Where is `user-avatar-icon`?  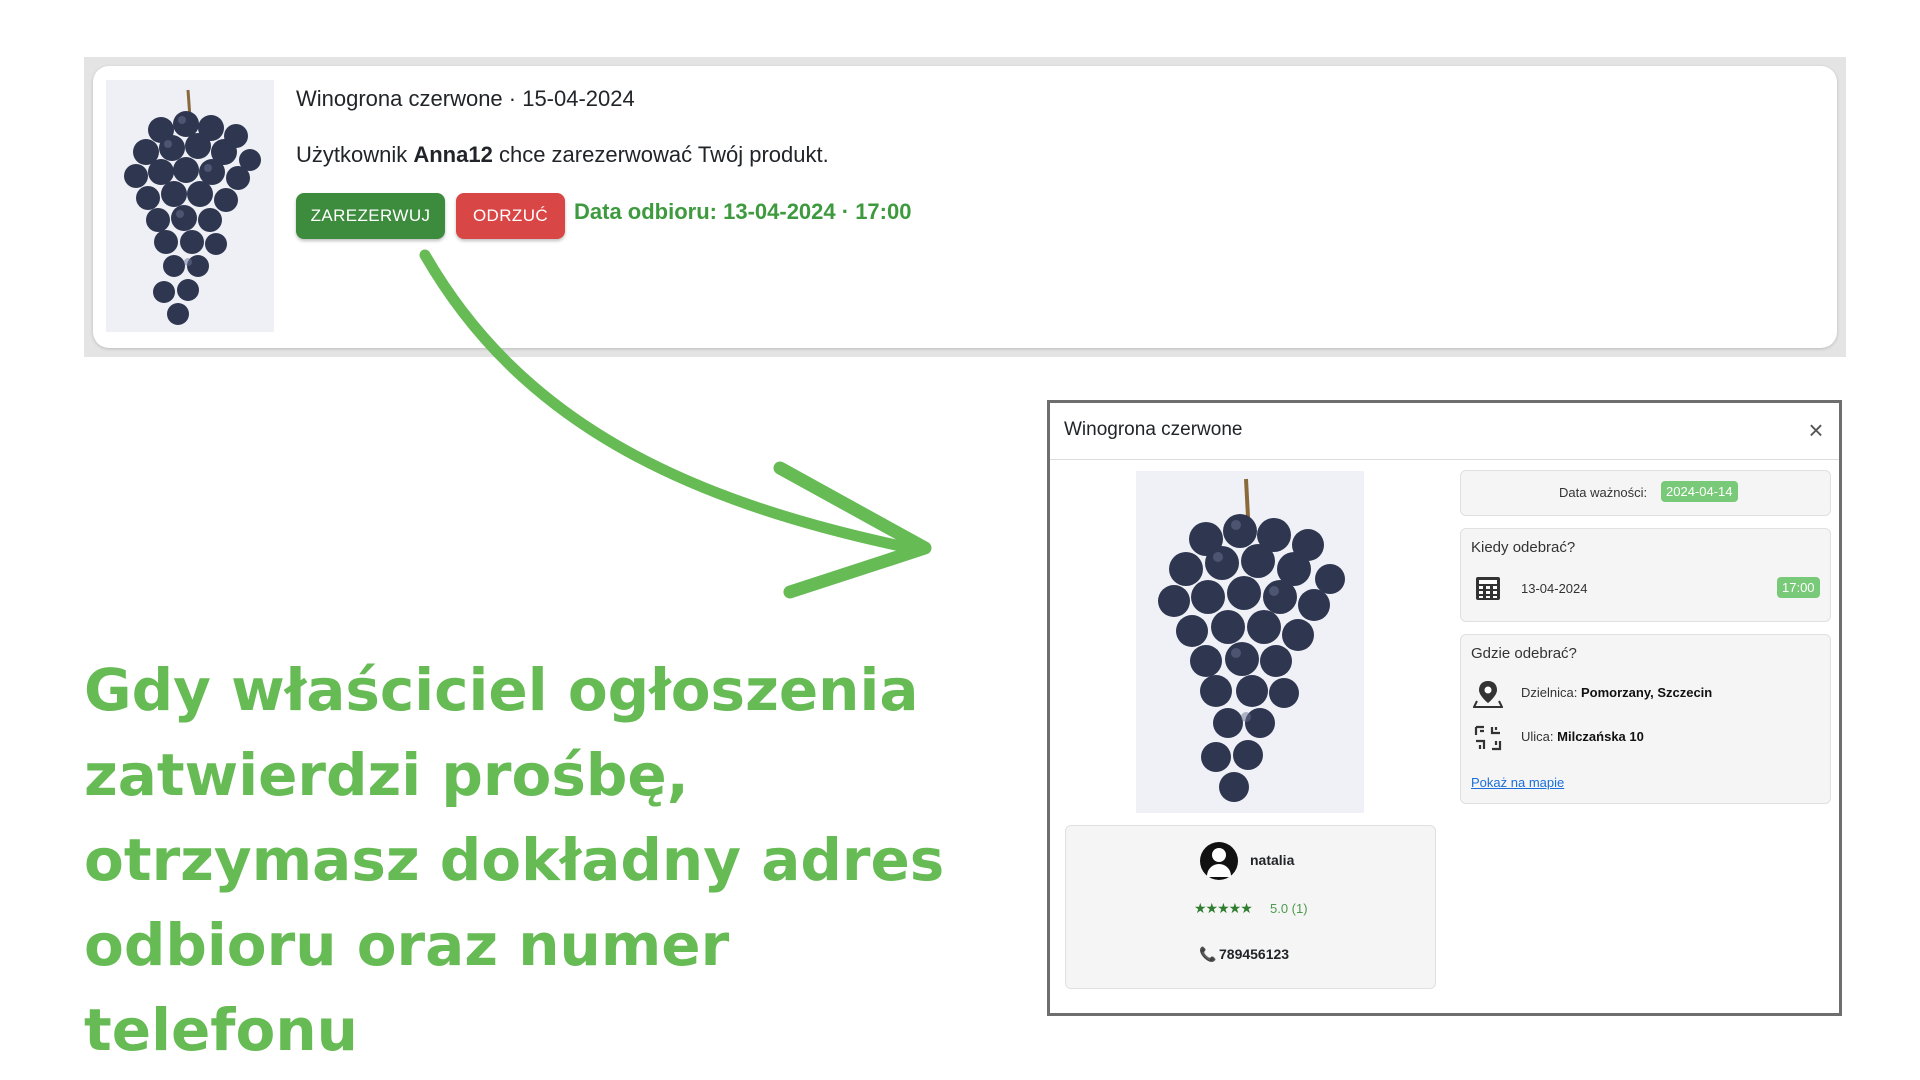
user-avatar-icon is located at coordinates (1219, 861).